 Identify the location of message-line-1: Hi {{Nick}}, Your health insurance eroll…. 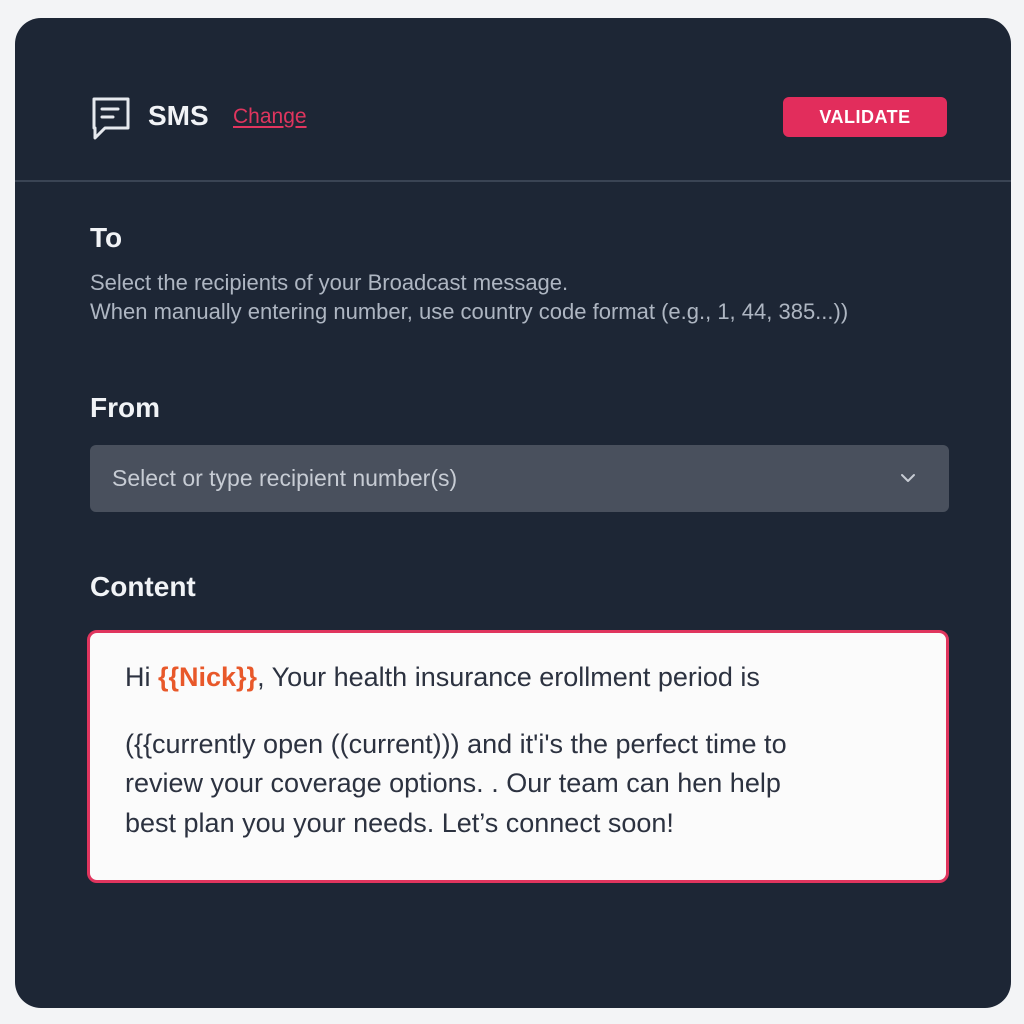
(442, 677).